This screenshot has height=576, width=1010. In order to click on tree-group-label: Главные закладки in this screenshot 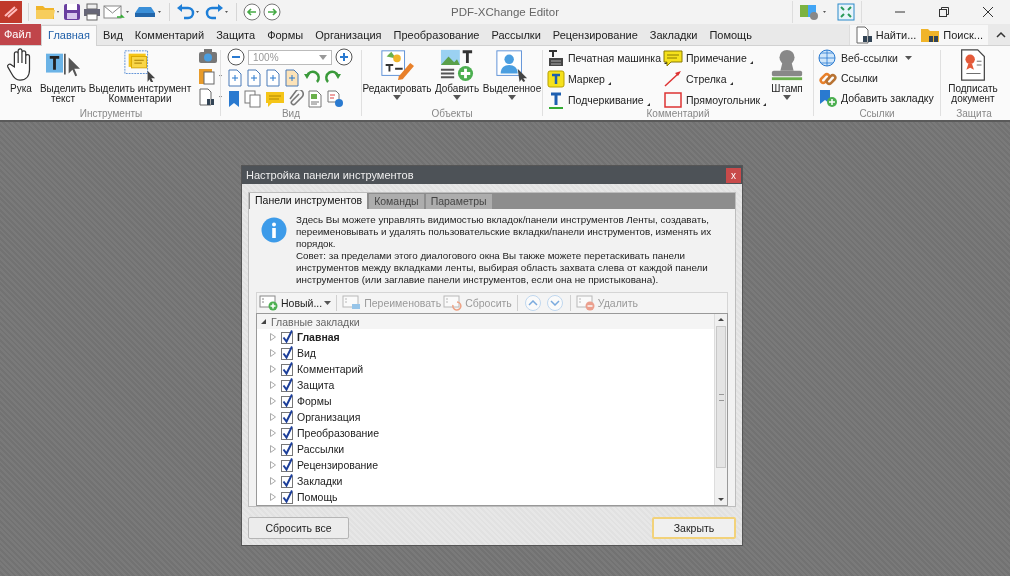, I will do `click(315, 321)`.